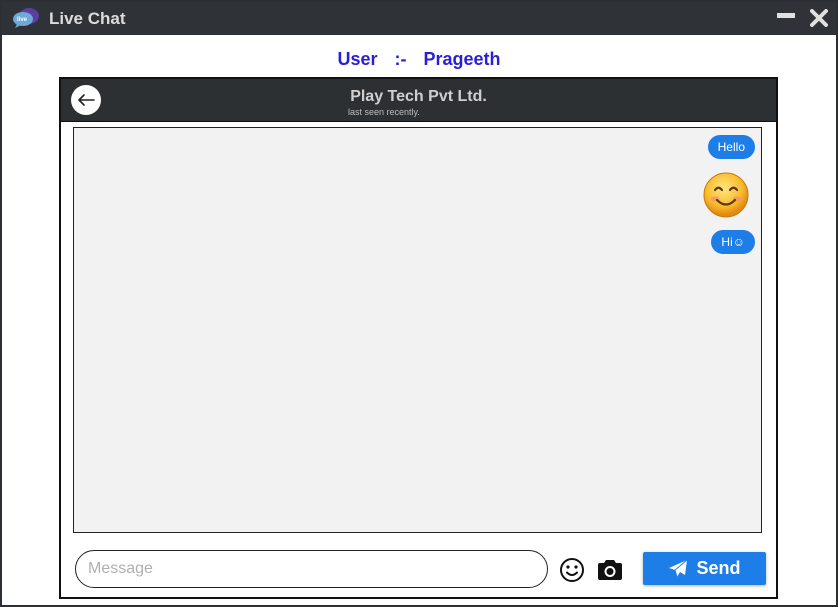 The image size is (838, 607). Describe the element at coordinates (419, 18) in the screenshot. I see `title-bar: live Live Chat` at that location.